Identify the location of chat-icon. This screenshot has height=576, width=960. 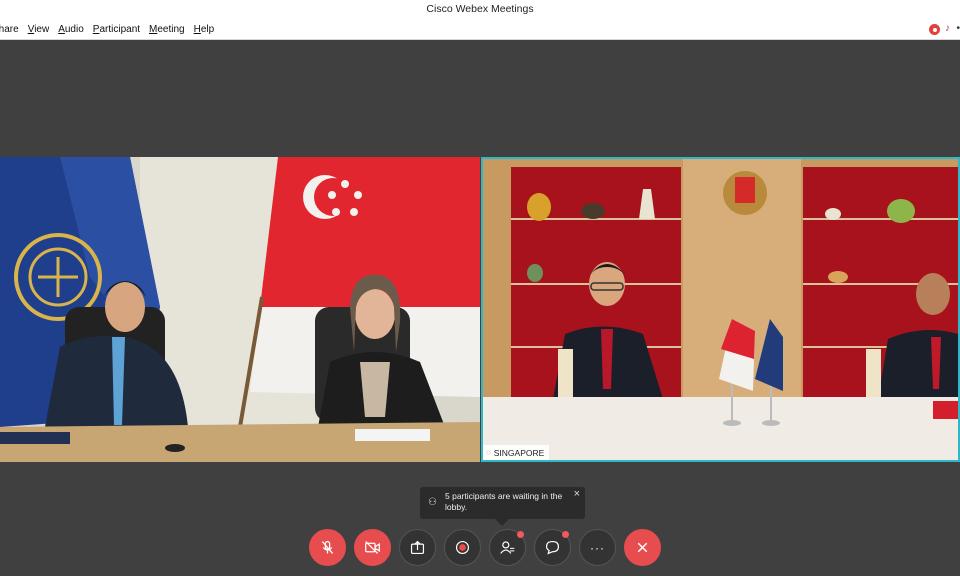
(552, 547).